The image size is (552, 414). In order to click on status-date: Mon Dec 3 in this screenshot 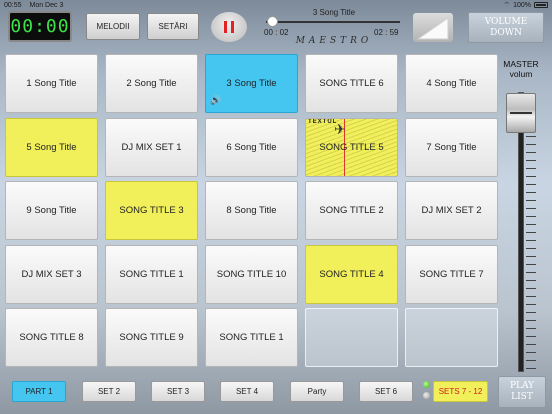, I will do `click(46, 5)`.